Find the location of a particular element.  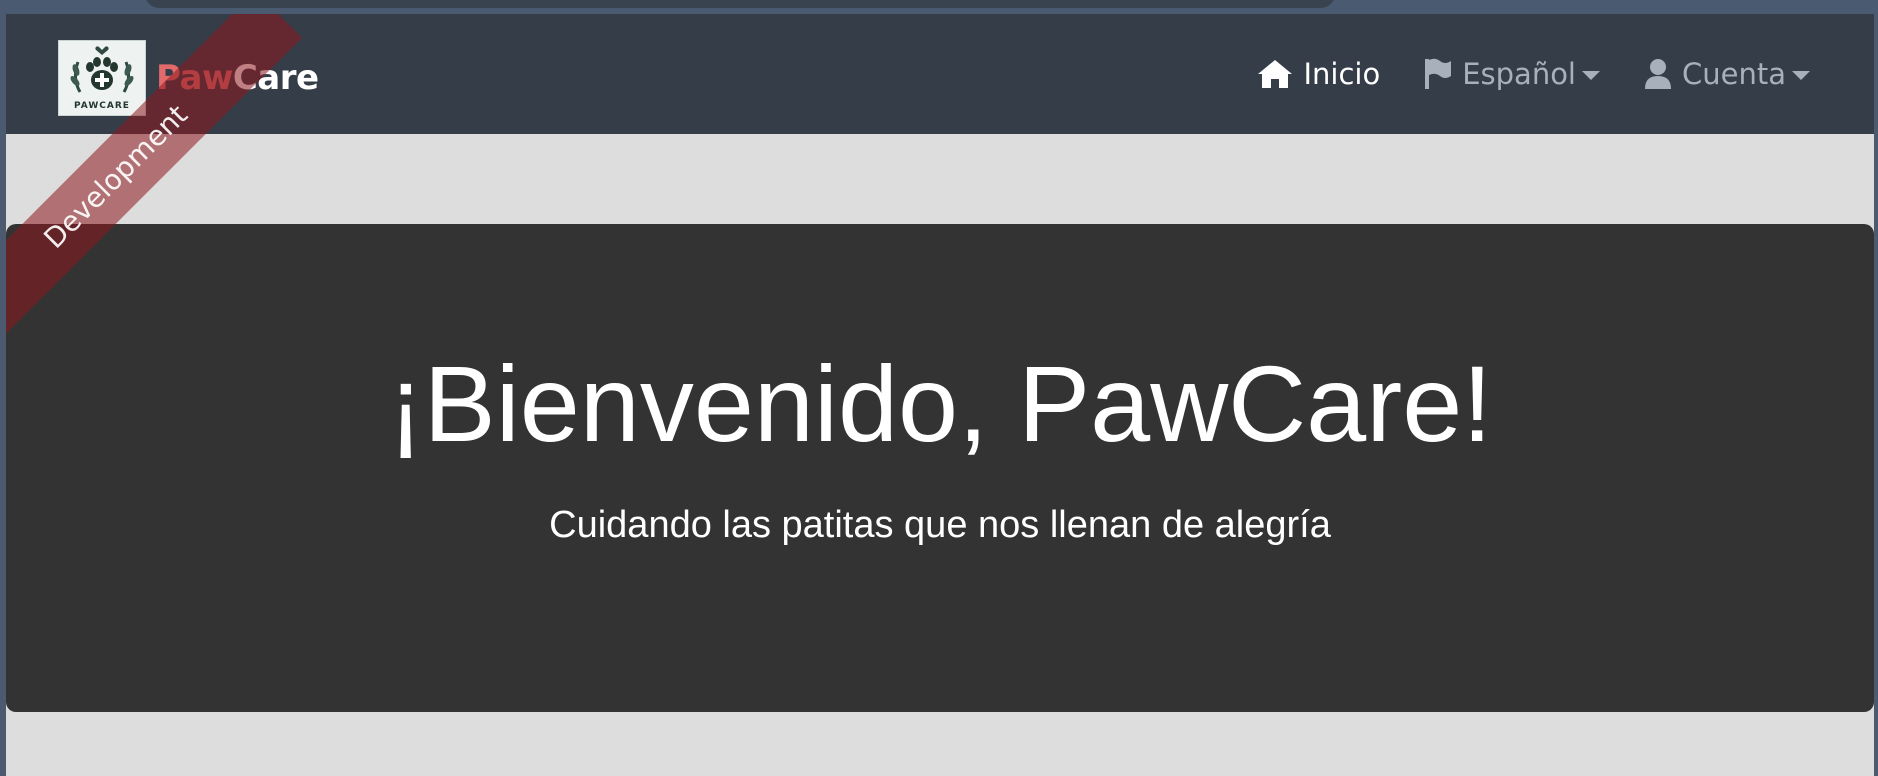

nav-language-label: Español is located at coordinates (1519, 74).